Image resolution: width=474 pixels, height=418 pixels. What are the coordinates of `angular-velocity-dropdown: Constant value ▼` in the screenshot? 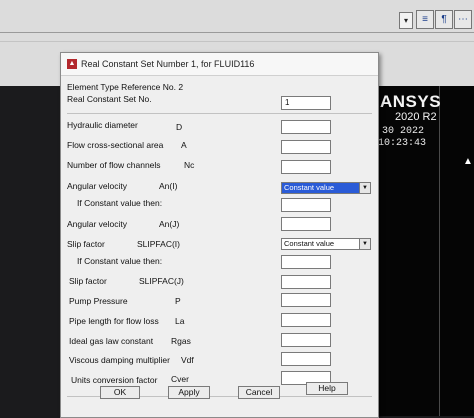 It's located at (326, 188).